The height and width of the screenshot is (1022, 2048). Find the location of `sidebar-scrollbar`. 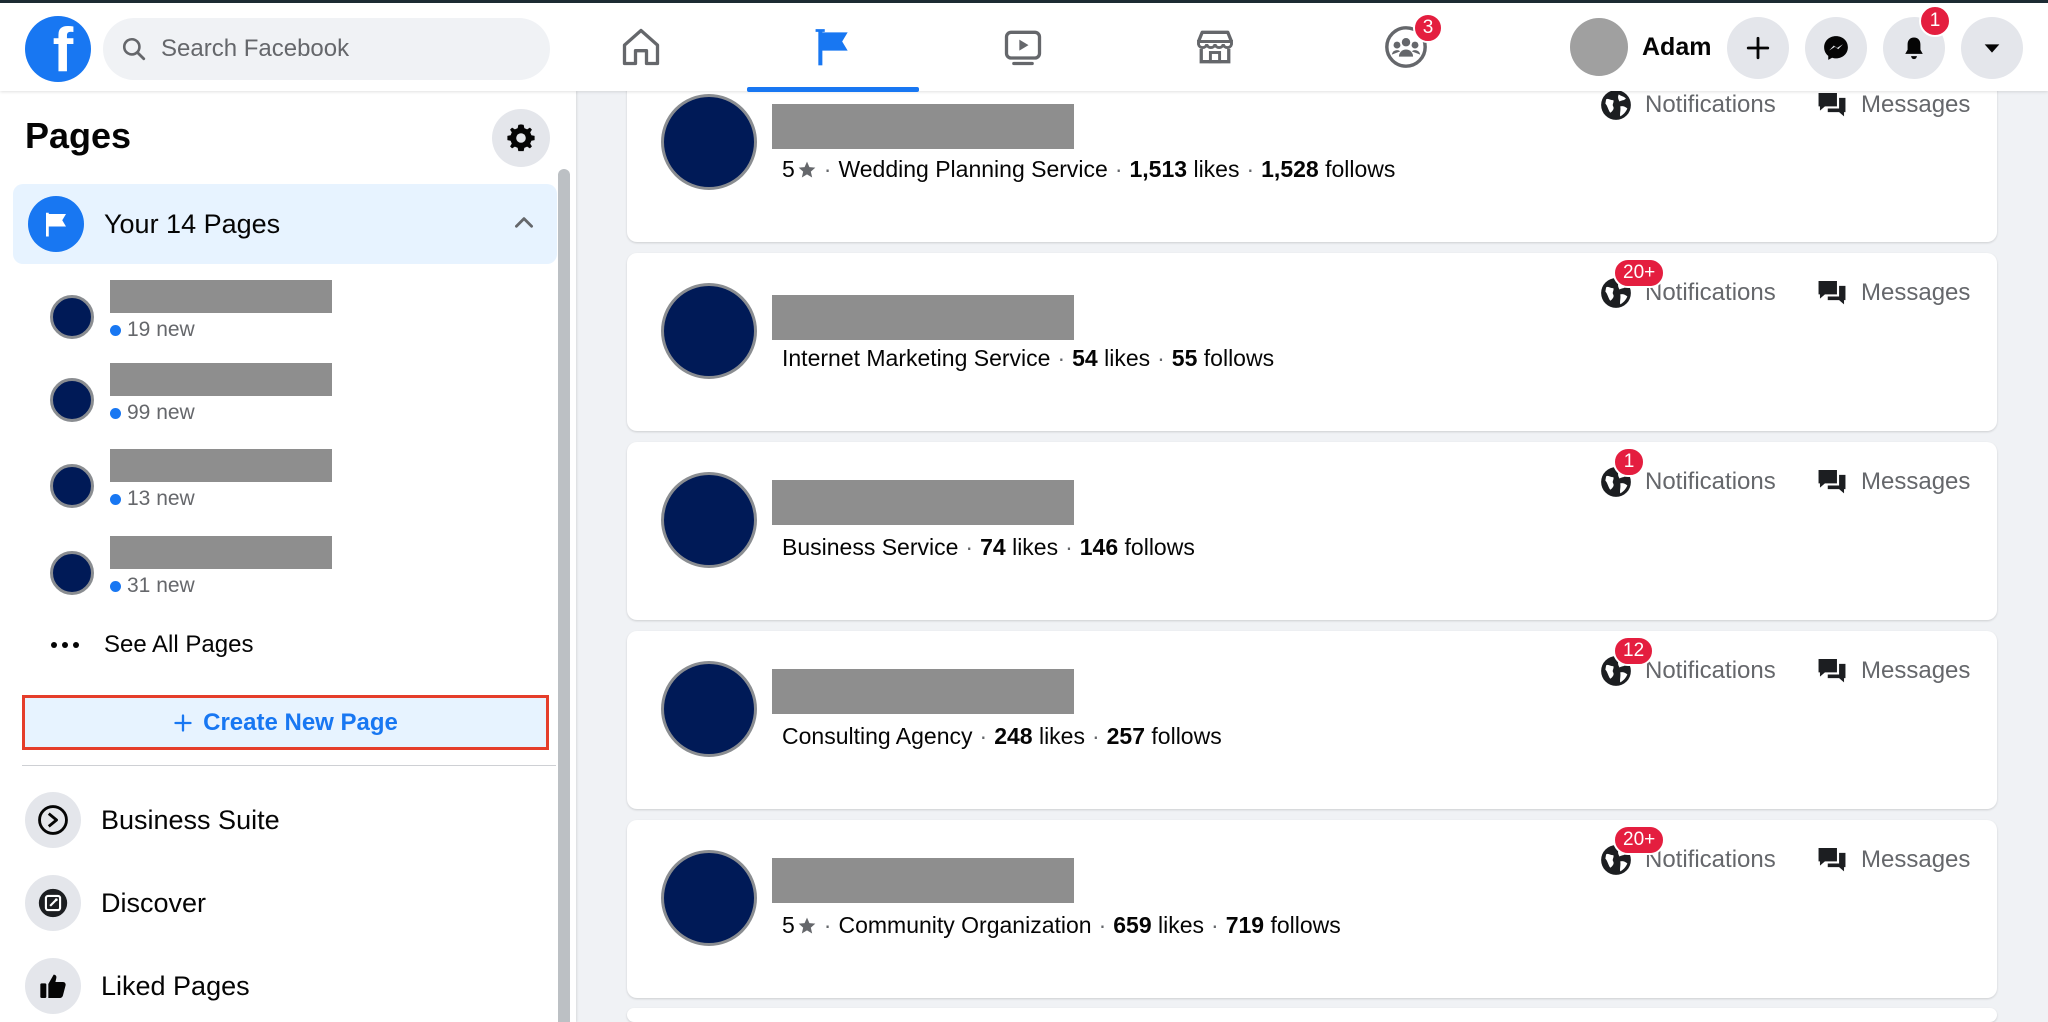

sidebar-scrollbar is located at coordinates (564, 595).